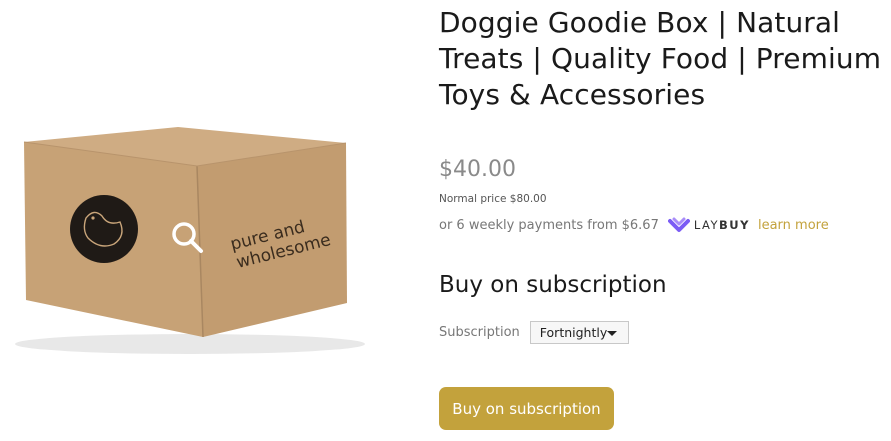 Image resolution: width=891 pixels, height=441 pixels. I want to click on laybuy-brand-buy: BUY, so click(734, 225).